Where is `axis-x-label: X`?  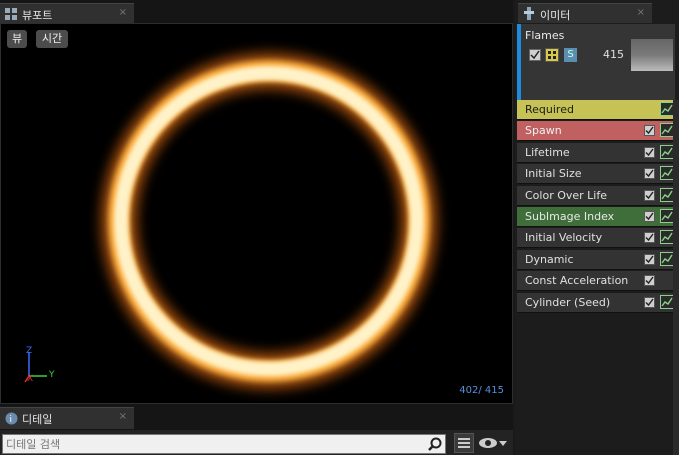 axis-x-label: X is located at coordinates (30, 379).